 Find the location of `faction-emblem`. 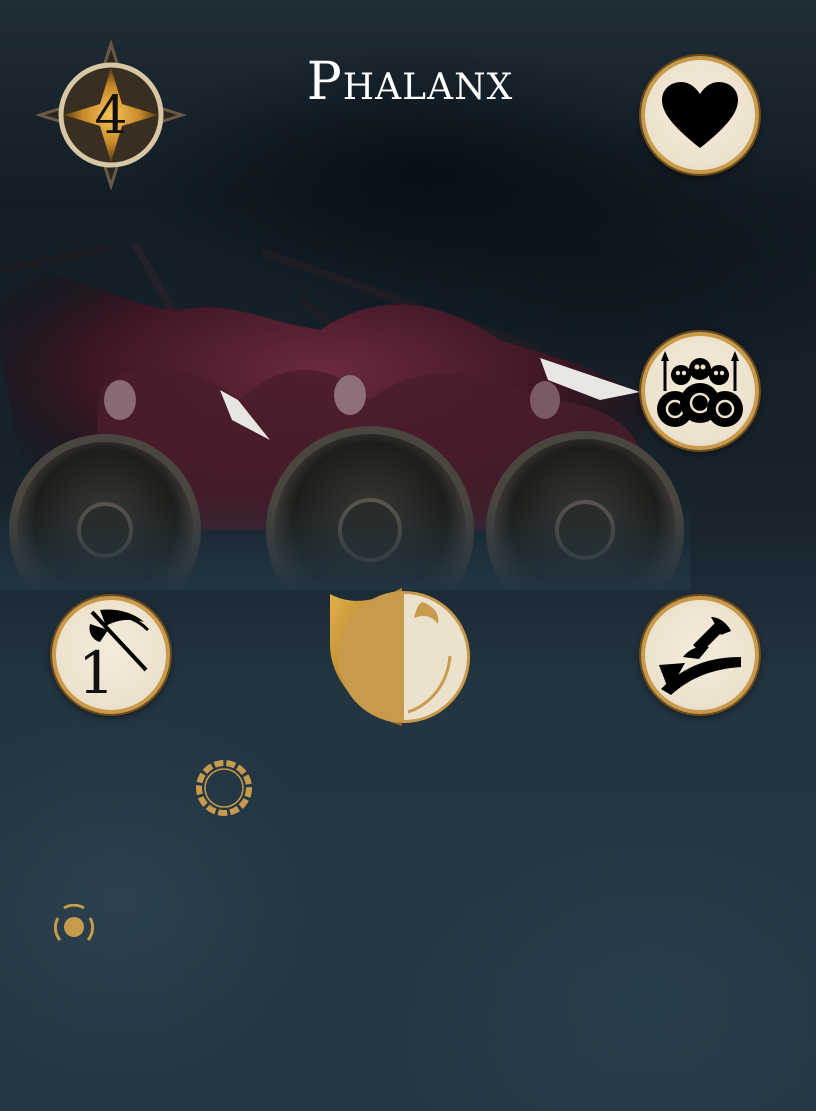

faction-emblem is located at coordinates (400, 657).